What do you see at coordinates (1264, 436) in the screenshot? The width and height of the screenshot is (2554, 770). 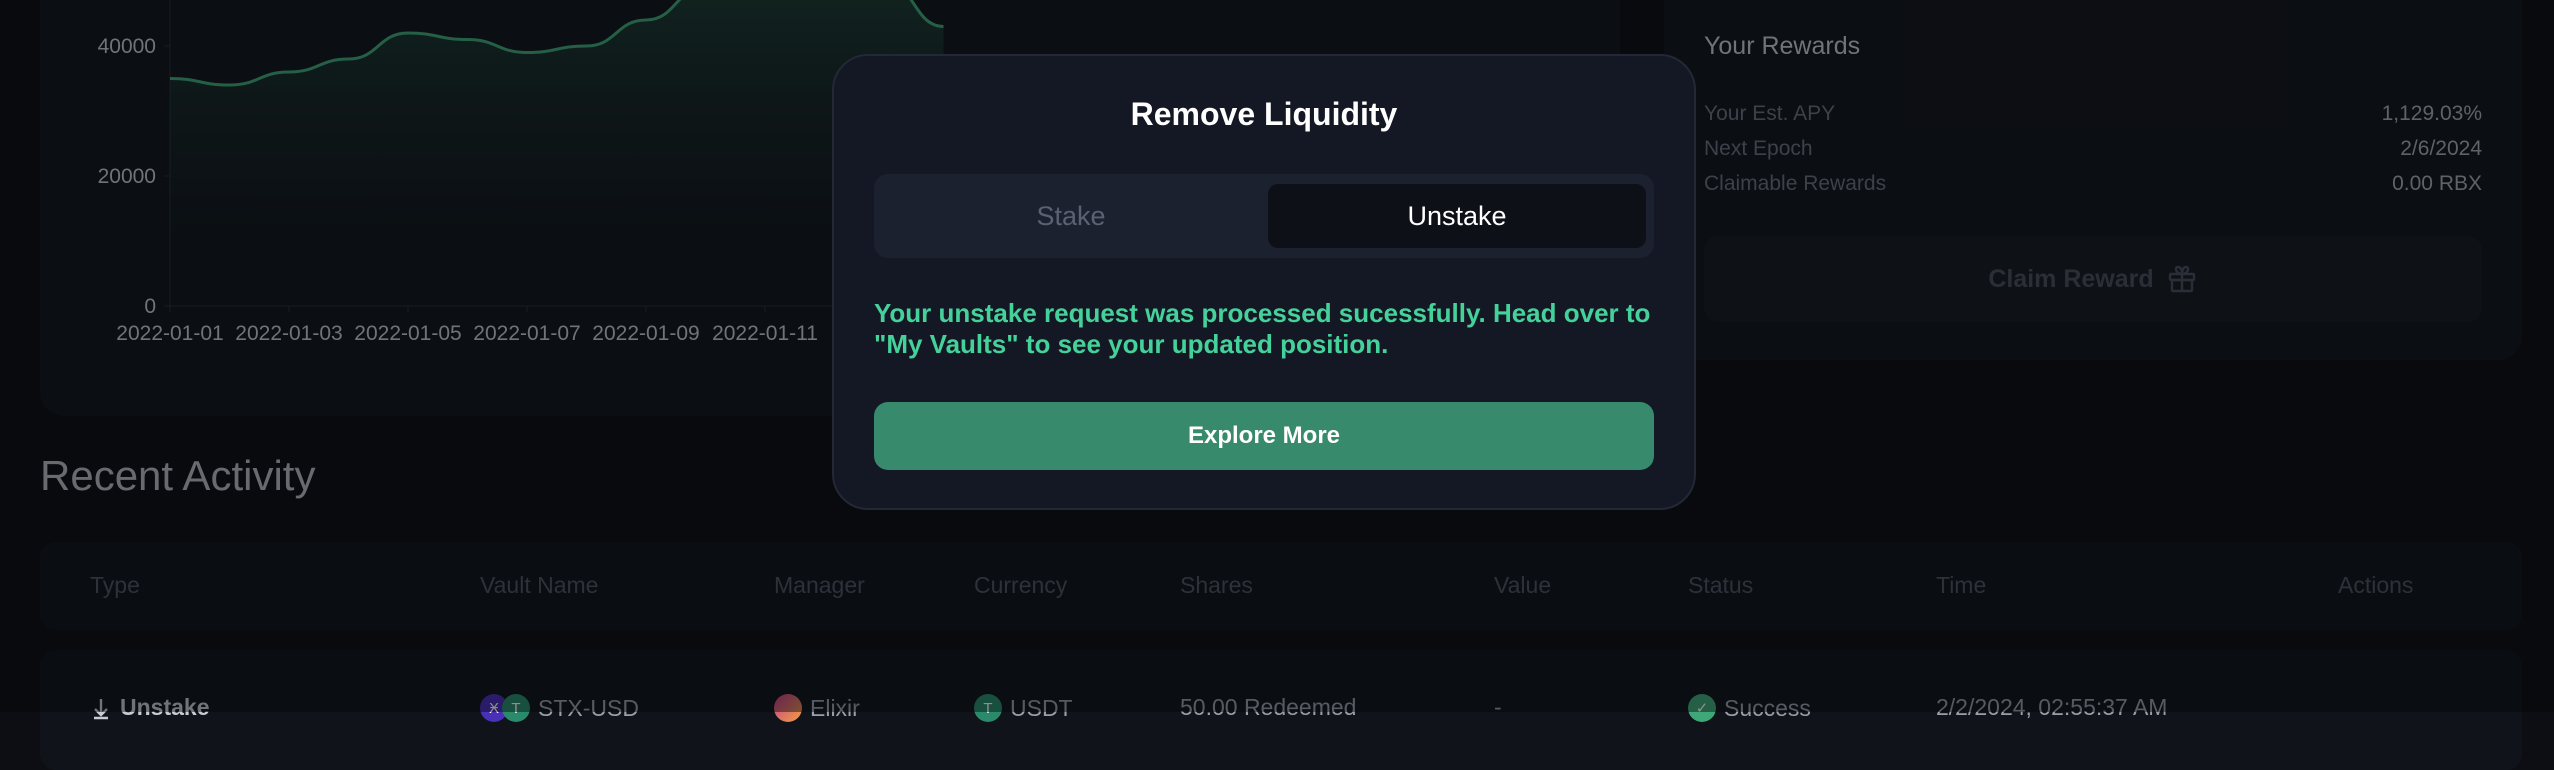 I see `explore-more-button: Explore More` at bounding box center [1264, 436].